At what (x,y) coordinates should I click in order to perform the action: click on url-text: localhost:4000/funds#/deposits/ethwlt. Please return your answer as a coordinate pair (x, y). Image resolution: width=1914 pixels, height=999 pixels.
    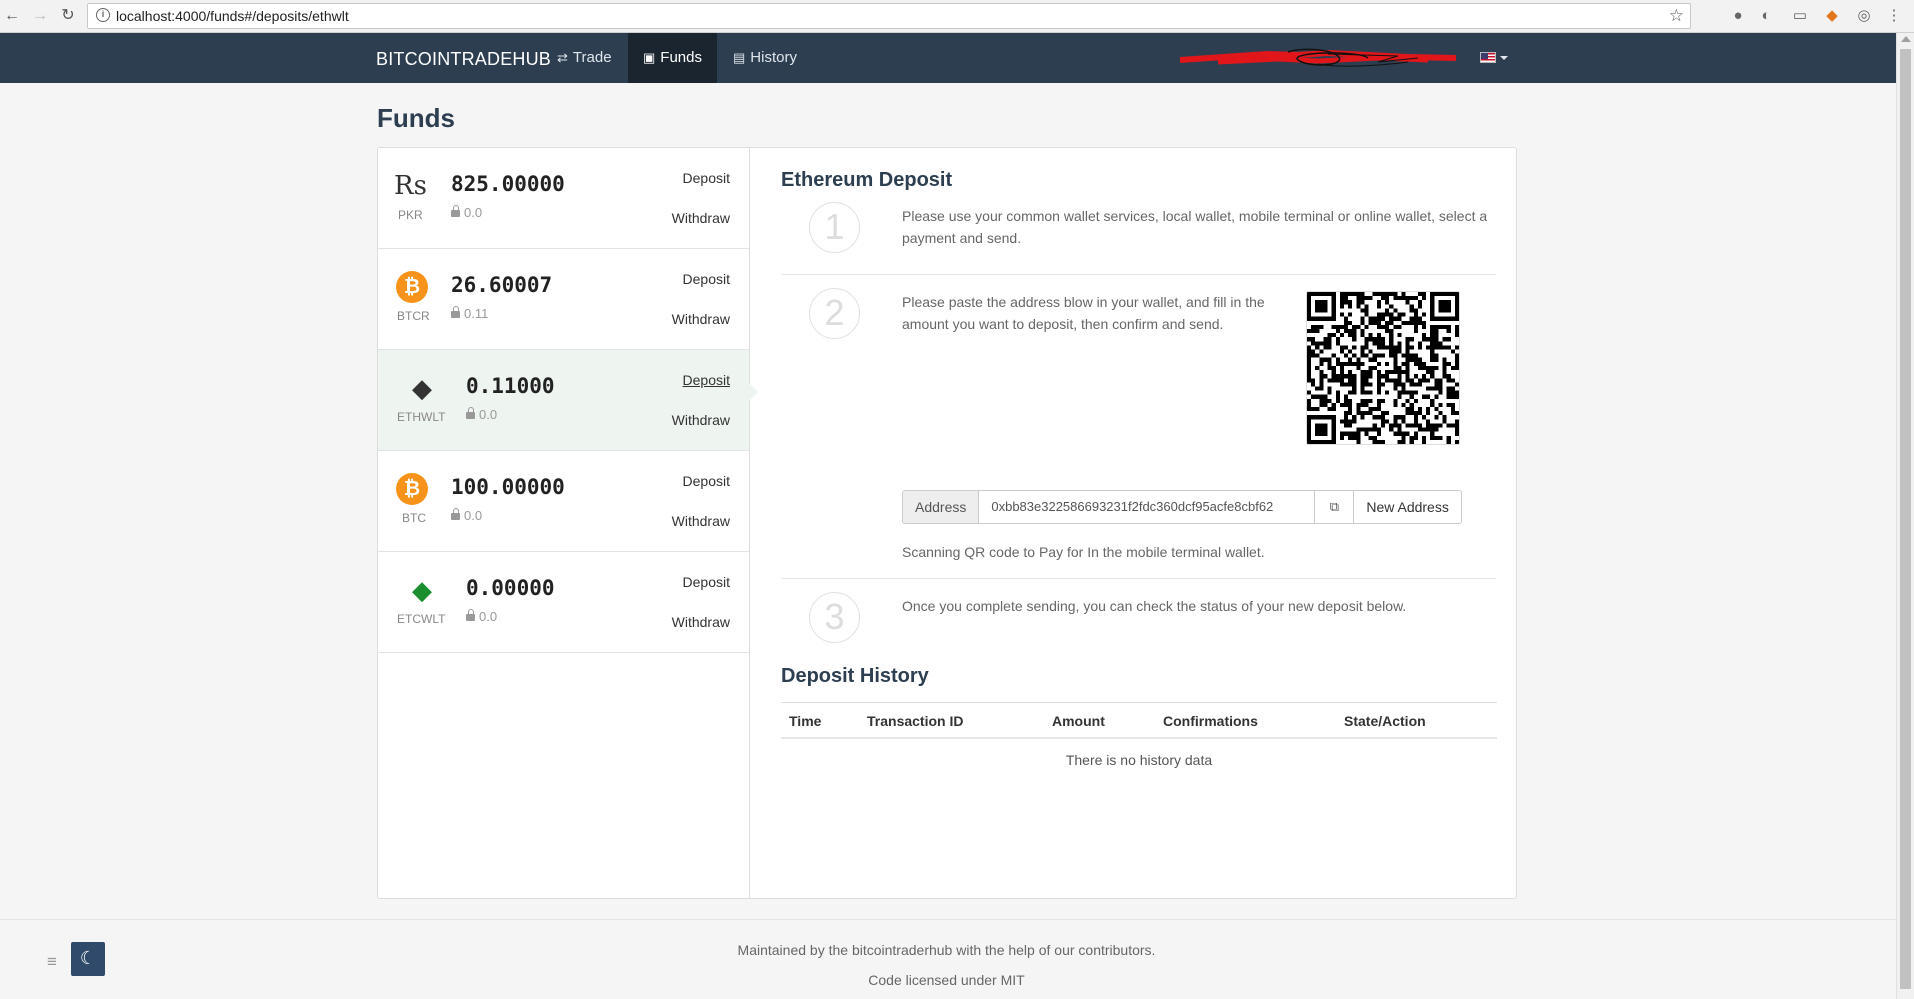
    Looking at the image, I should click on (232, 16).